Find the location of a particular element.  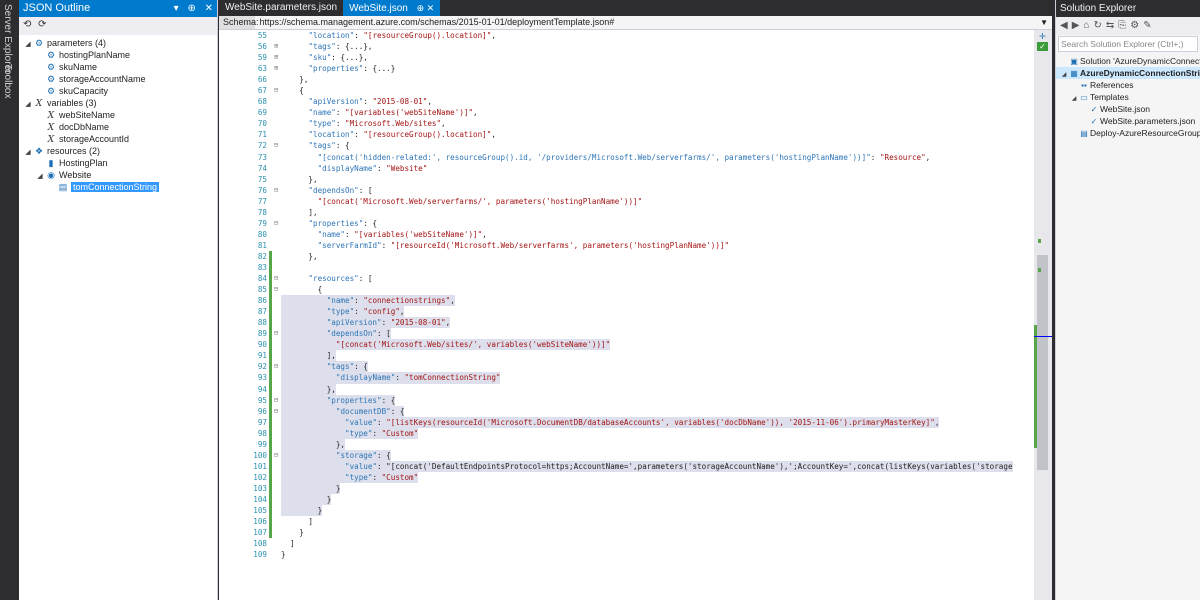

outline-tree-item: ⚙ skuName is located at coordinates (118, 67).